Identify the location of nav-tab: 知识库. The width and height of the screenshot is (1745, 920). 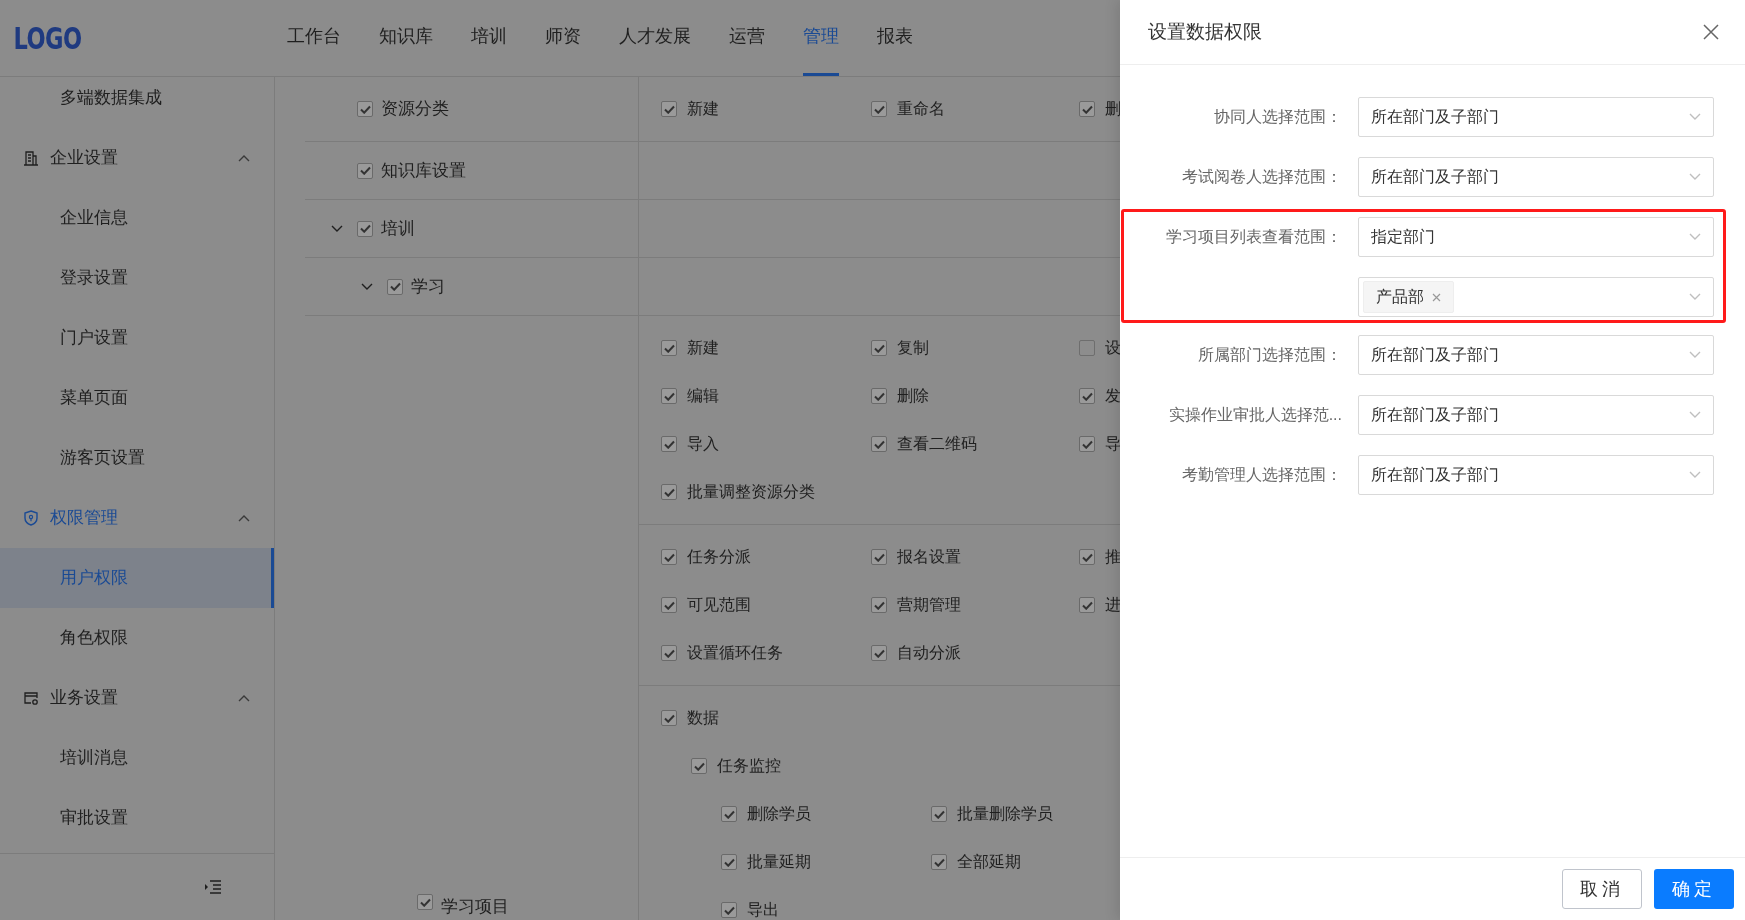
(406, 38).